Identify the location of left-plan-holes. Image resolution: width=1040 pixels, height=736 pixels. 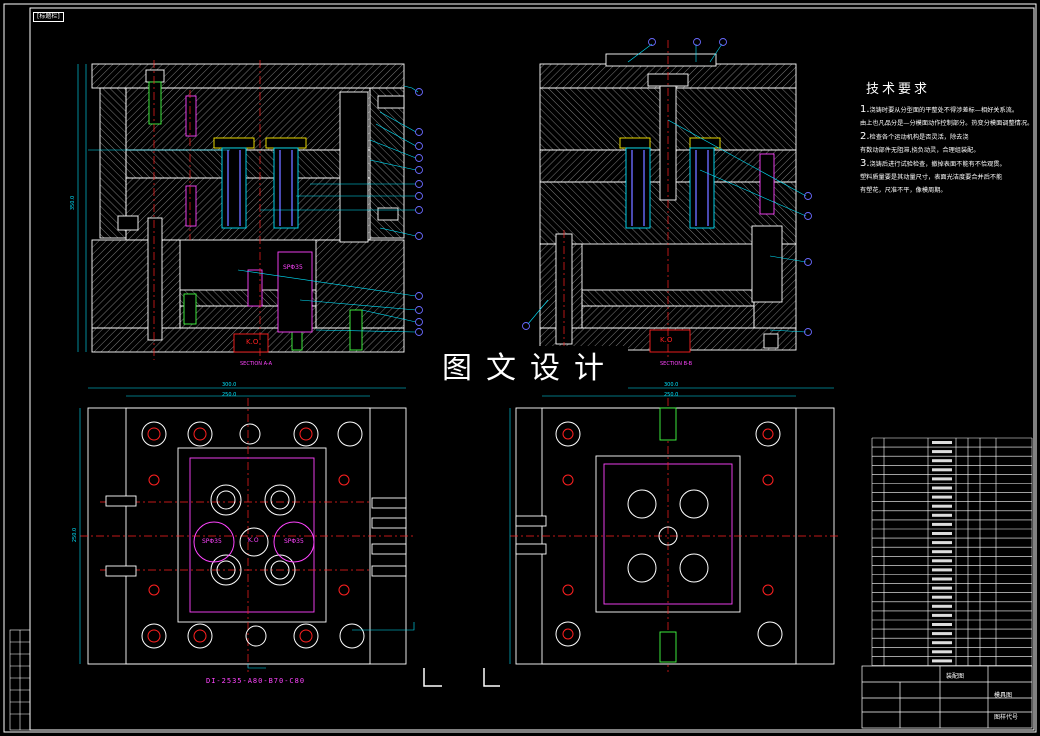
(253, 535).